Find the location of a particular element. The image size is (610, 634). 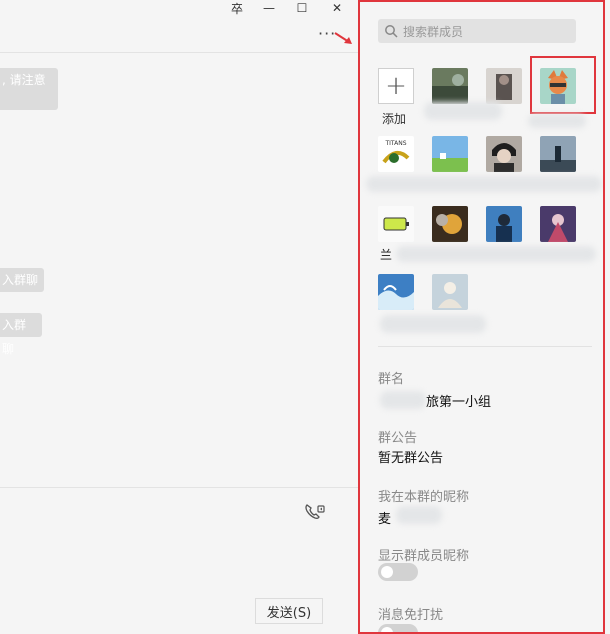

mute-notifications-label: 消息免打扰 is located at coordinates (411, 615).